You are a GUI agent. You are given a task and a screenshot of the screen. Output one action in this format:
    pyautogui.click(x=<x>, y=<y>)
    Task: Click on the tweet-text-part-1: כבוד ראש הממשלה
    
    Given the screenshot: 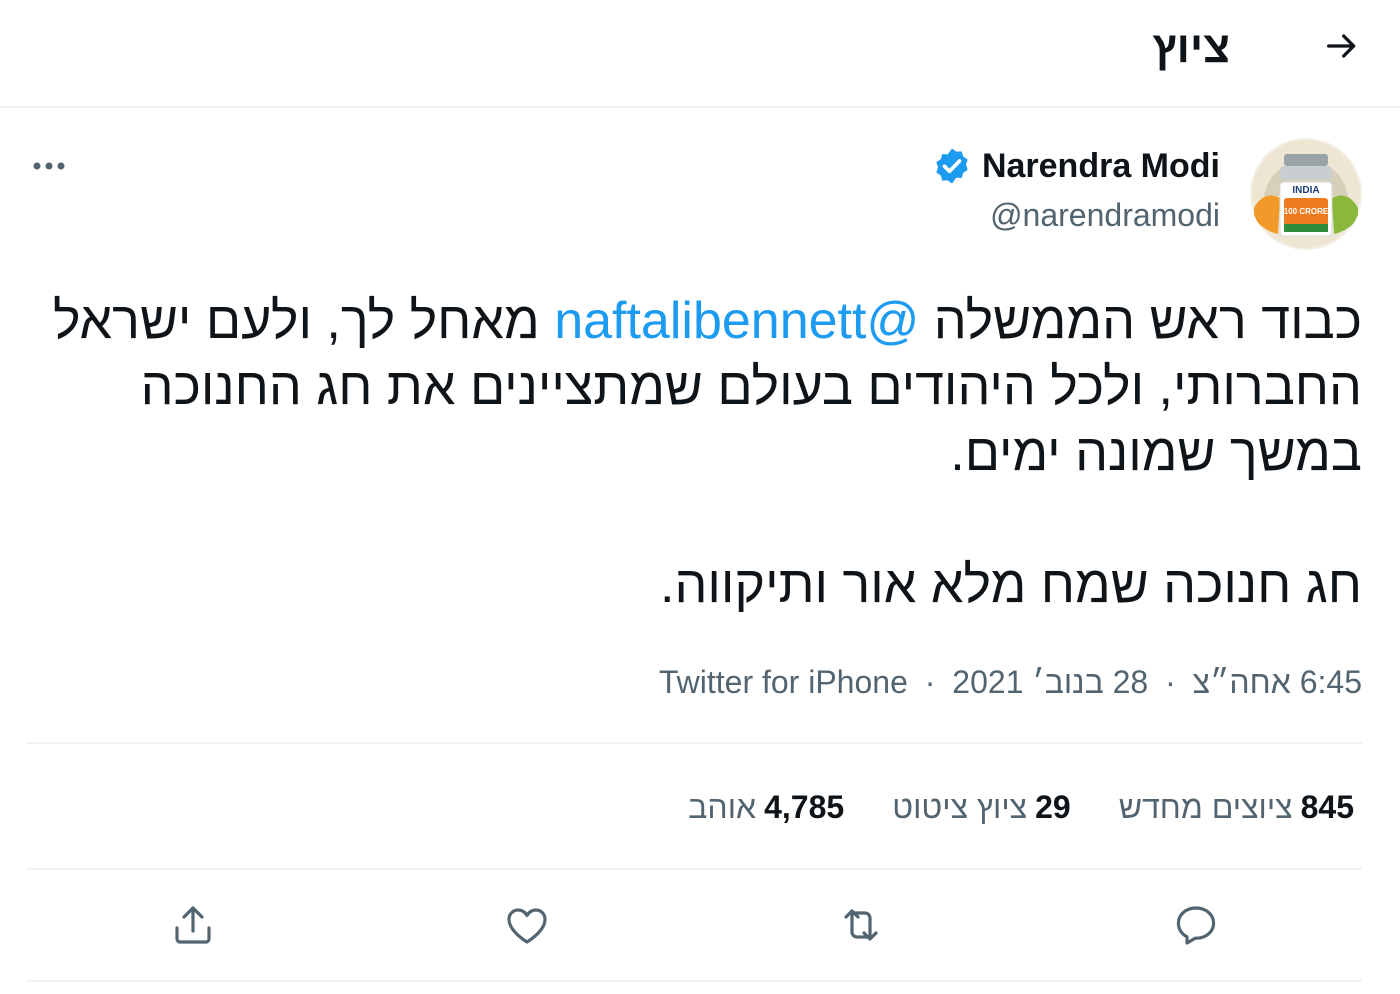 What is the action you would take?
    pyautogui.click(x=1140, y=321)
    